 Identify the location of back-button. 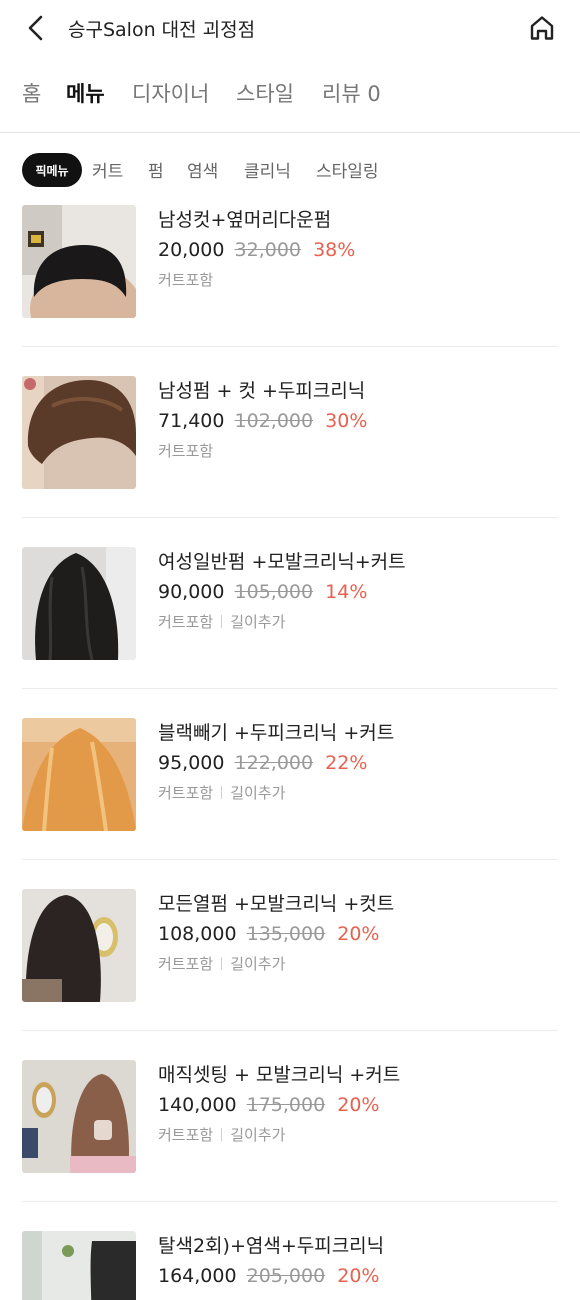
(36, 28).